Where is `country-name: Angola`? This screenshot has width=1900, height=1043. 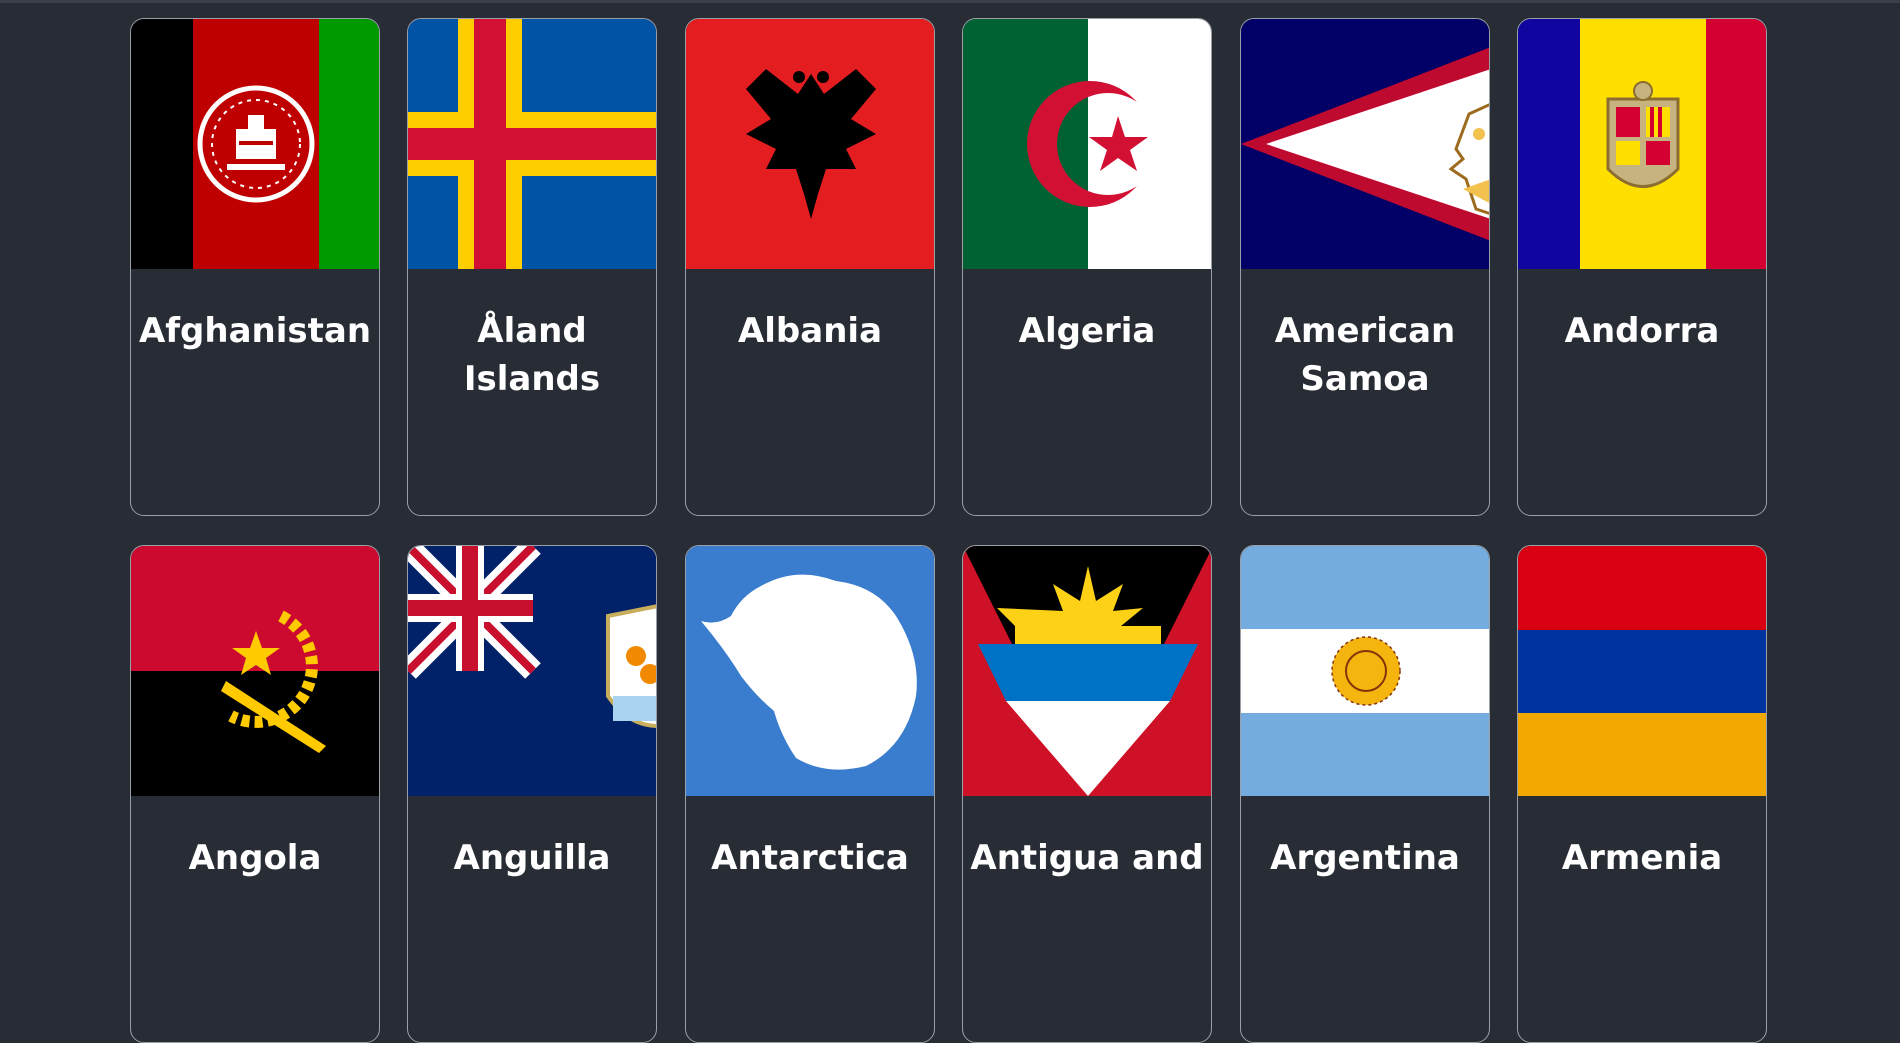
country-name: Angola is located at coordinates (255, 858).